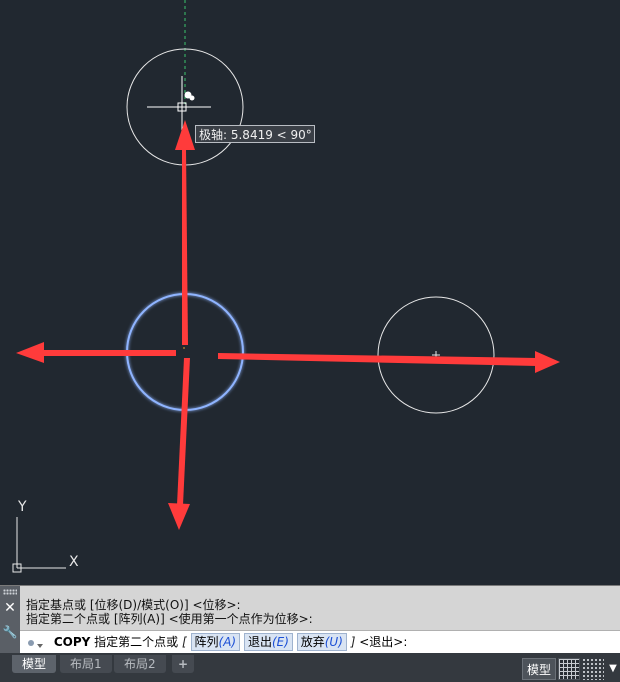  What do you see at coordinates (389, 362) in the screenshot?
I see `arrow-right` at bounding box center [389, 362].